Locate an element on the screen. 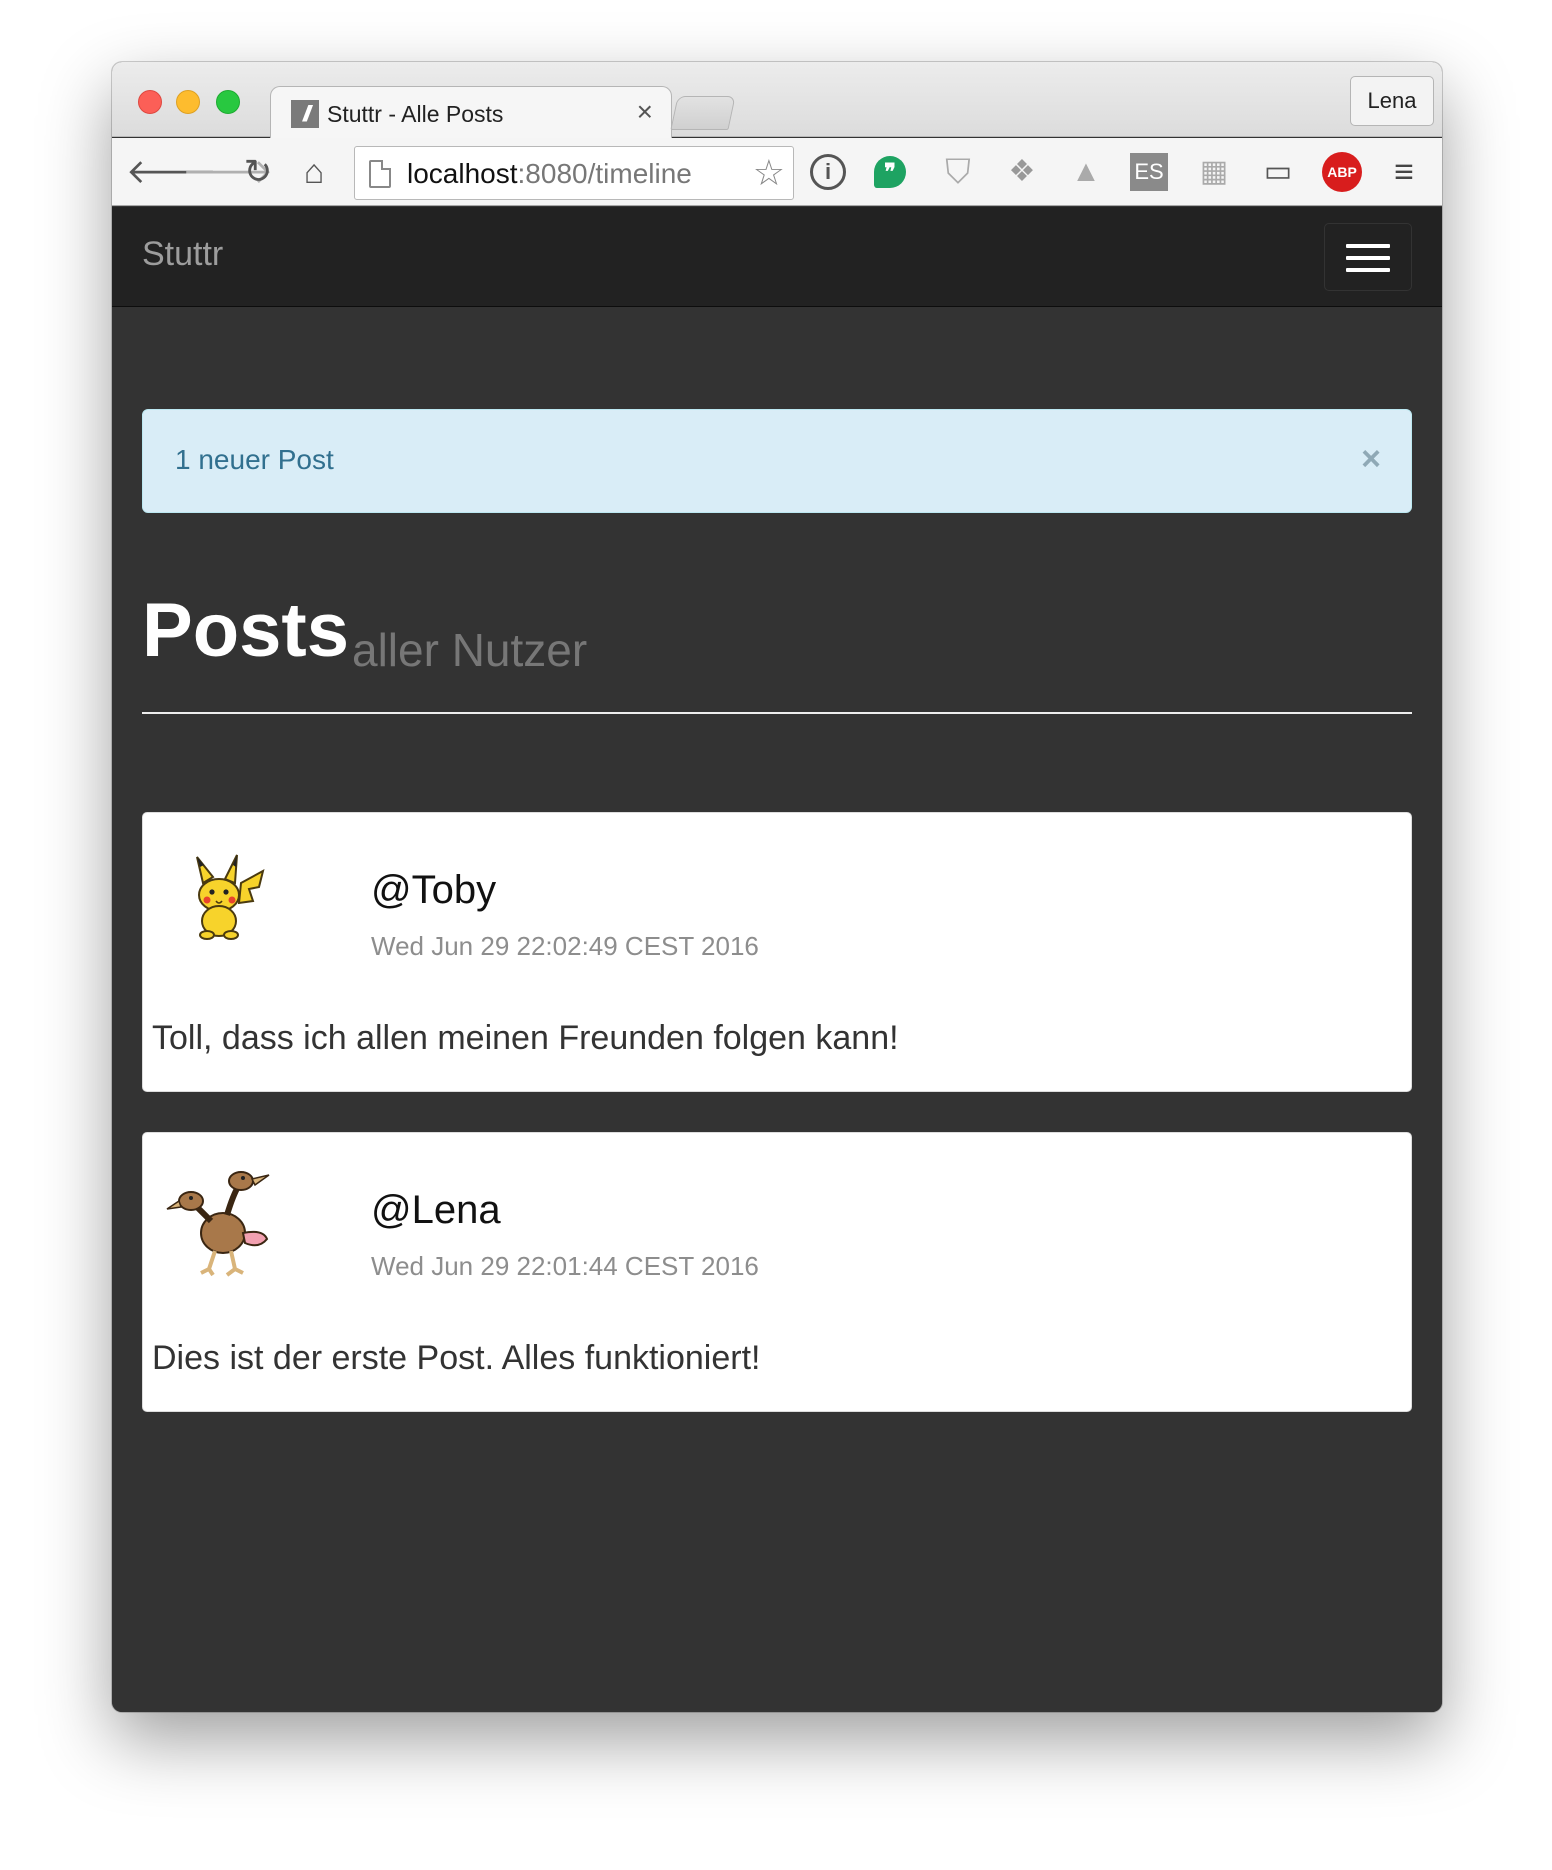 The height and width of the screenshot is (1870, 1552). bookmark-star-icon: ☆ is located at coordinates (769, 173).